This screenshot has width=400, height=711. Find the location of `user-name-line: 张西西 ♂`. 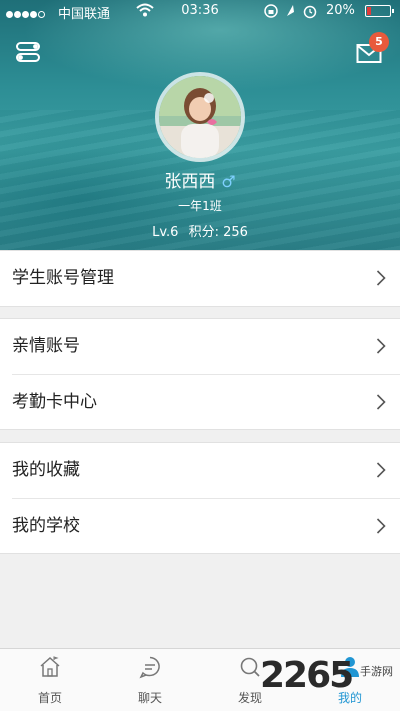

user-name-line: 张西西 ♂ is located at coordinates (200, 179).